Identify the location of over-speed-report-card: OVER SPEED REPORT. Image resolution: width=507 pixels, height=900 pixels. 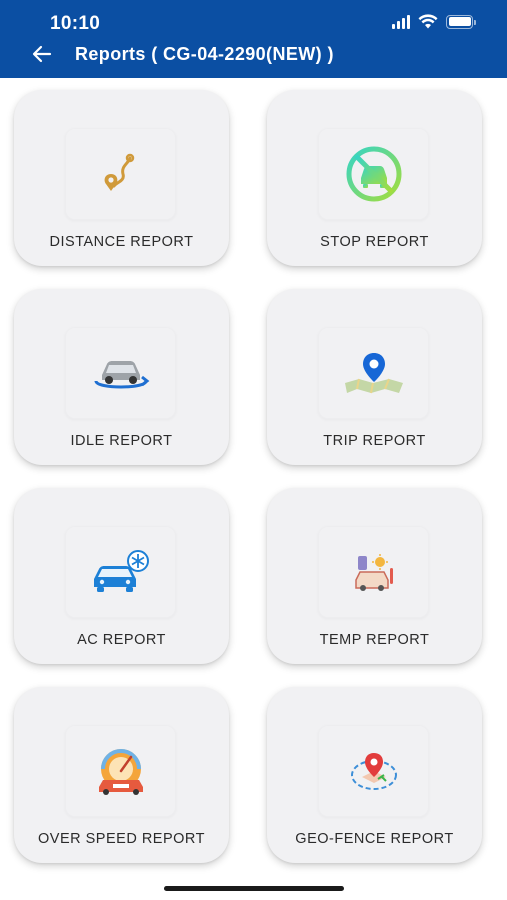
(121, 775).